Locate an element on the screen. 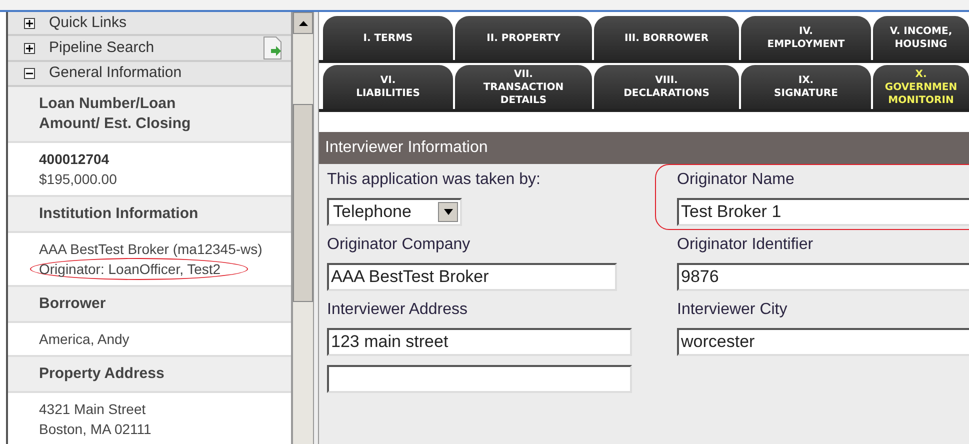 This screenshot has height=444, width=969. info-text: 4321 Main Street is located at coordinates (93, 409).